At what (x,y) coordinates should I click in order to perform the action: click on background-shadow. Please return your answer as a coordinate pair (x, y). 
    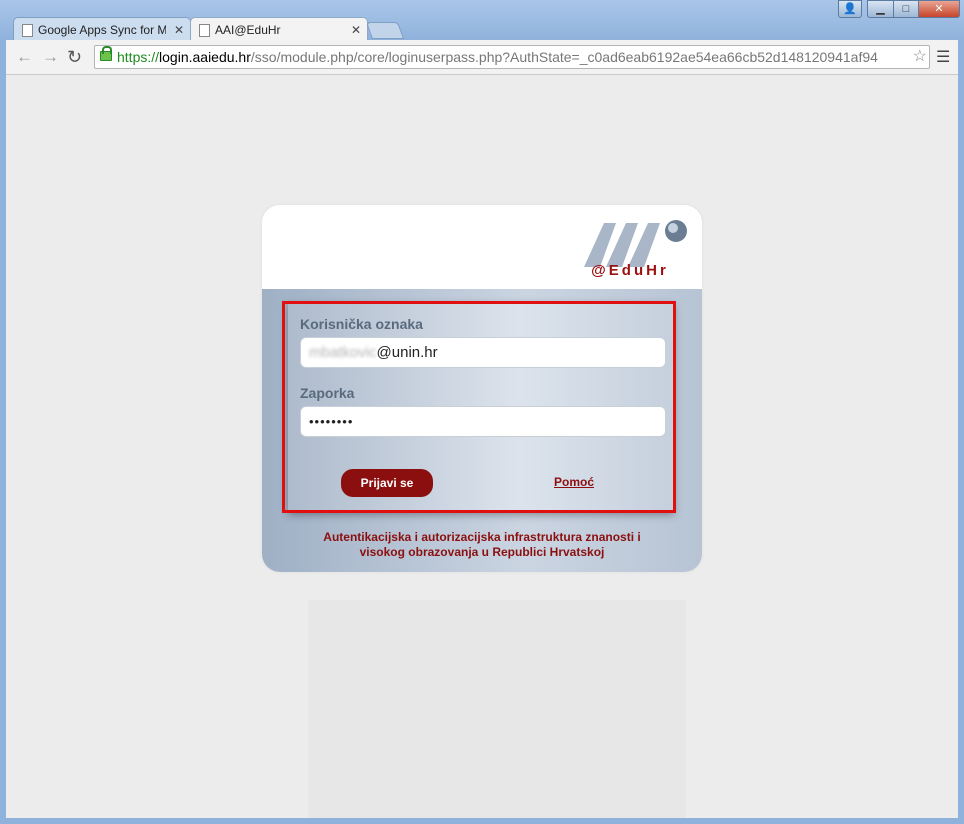
    Looking at the image, I should click on (497, 709).